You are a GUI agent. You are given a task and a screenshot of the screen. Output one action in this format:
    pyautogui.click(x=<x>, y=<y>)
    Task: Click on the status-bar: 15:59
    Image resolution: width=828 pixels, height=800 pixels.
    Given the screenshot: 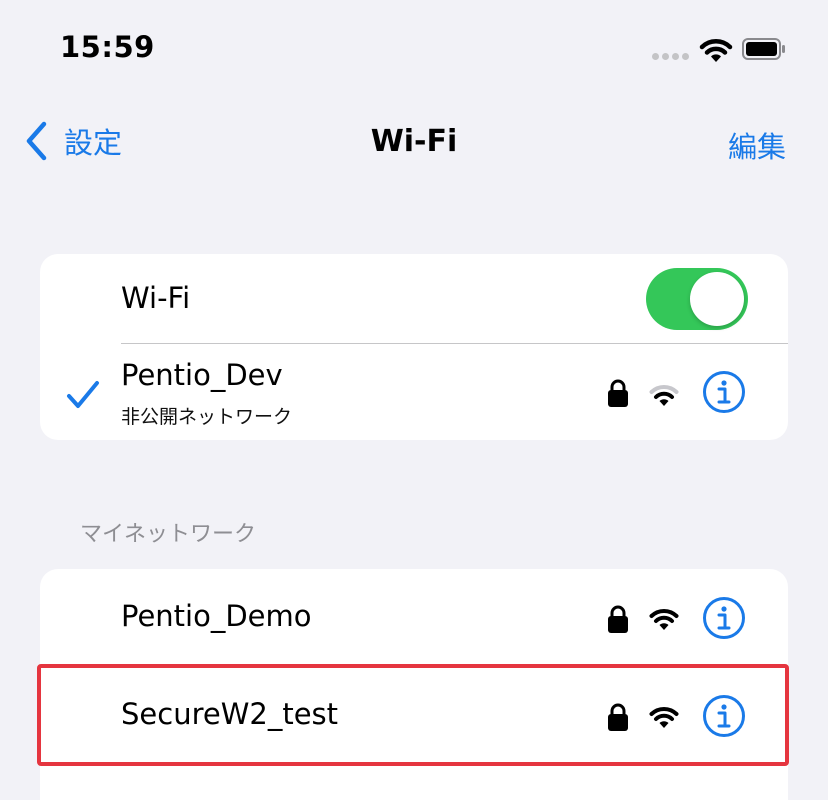 What is the action you would take?
    pyautogui.click(x=414, y=50)
    